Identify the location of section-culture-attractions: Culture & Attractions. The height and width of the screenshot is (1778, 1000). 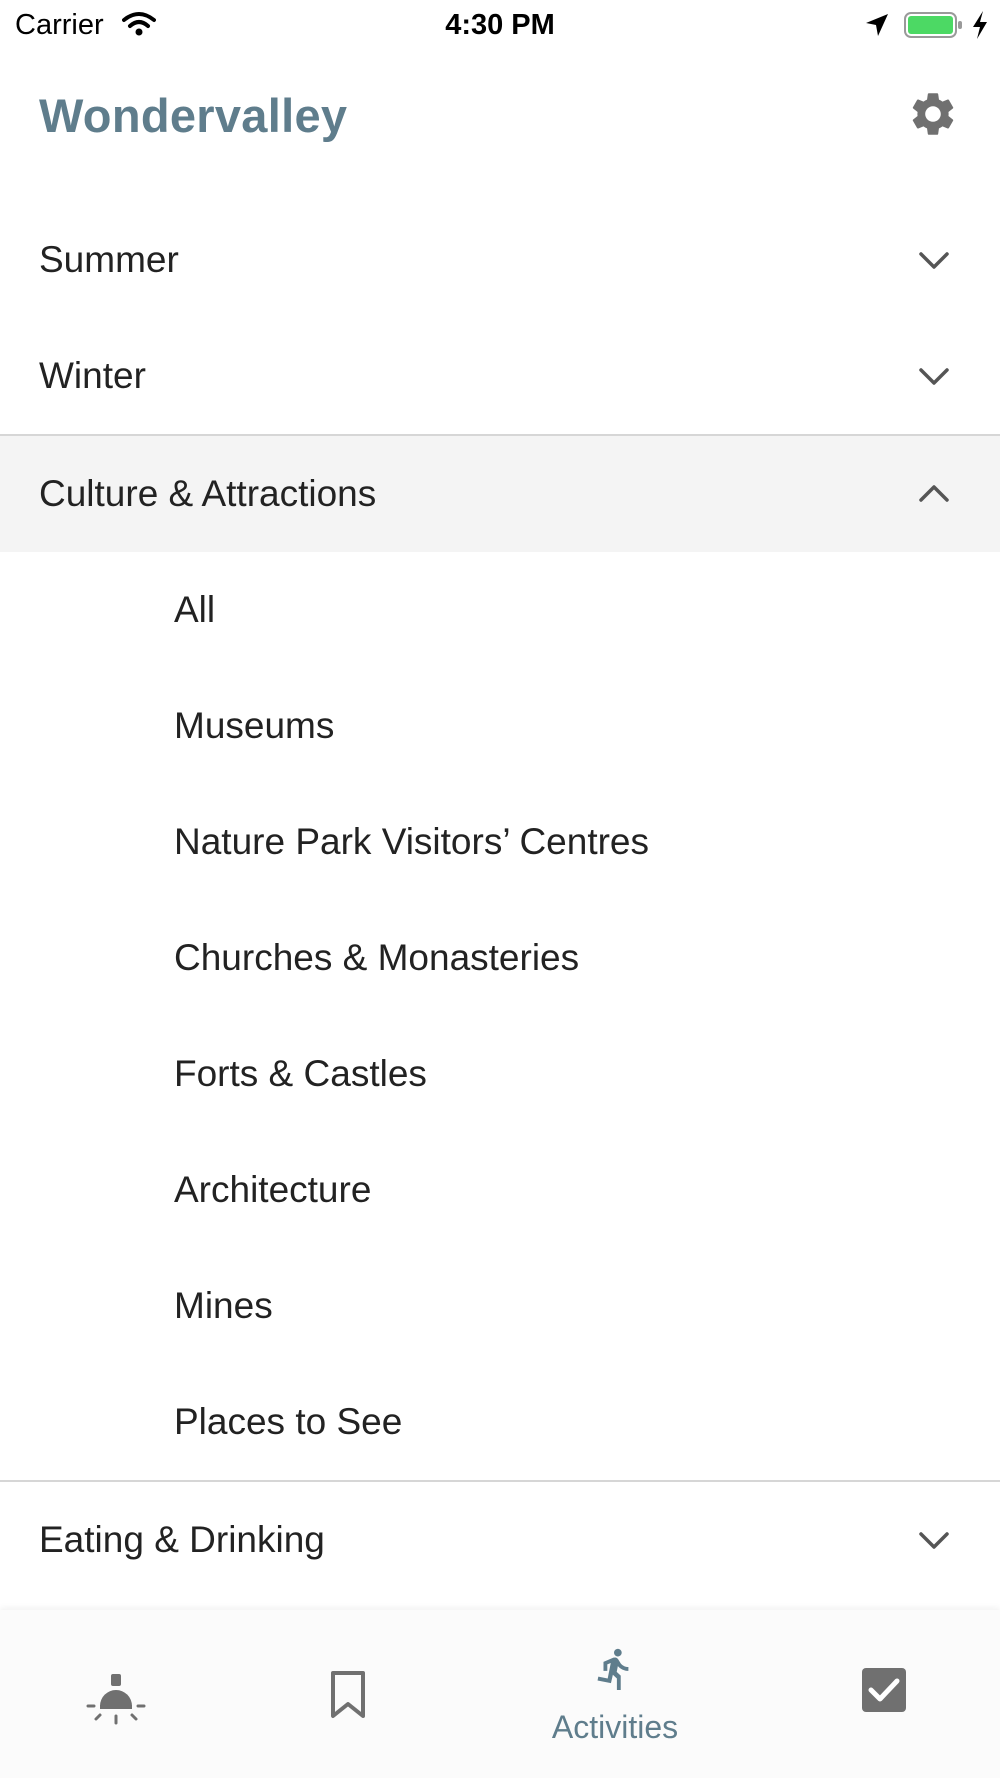
(500, 494).